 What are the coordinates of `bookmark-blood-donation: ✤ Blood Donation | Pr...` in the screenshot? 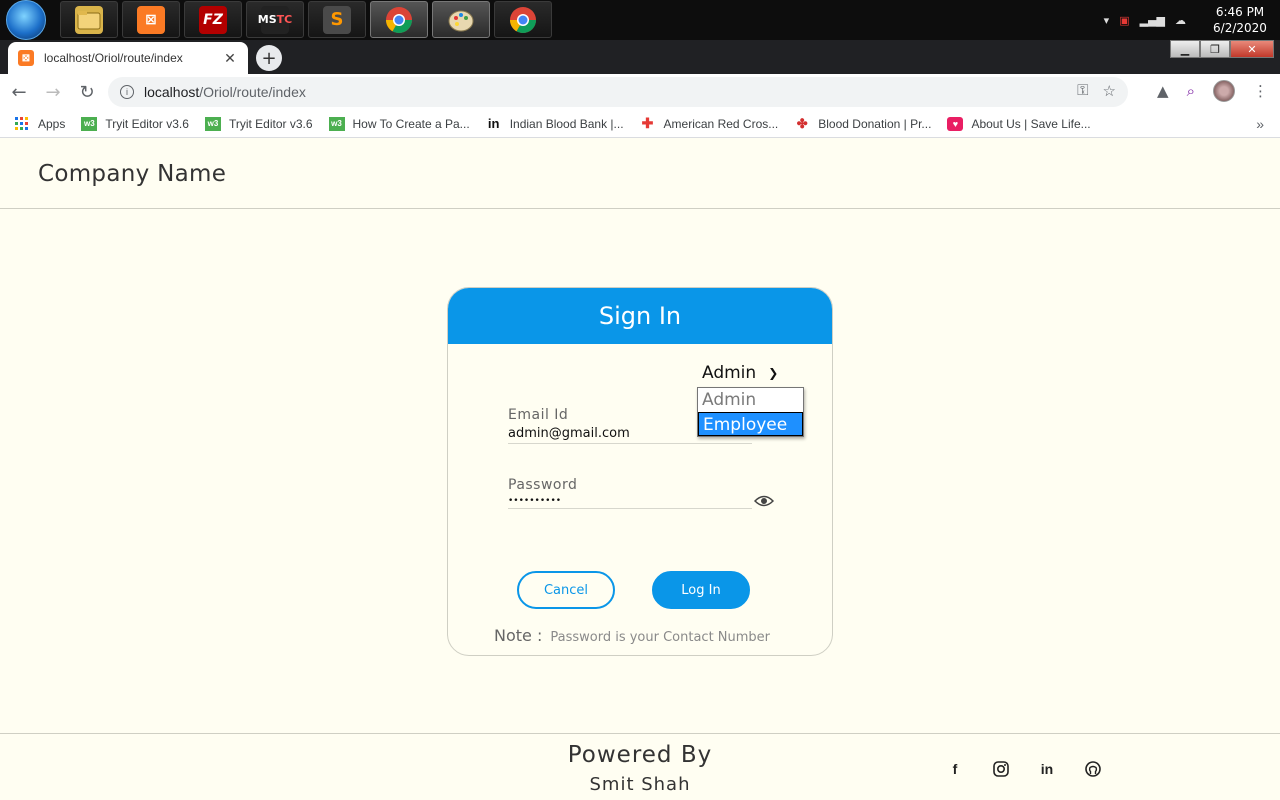 It's located at (863, 123).